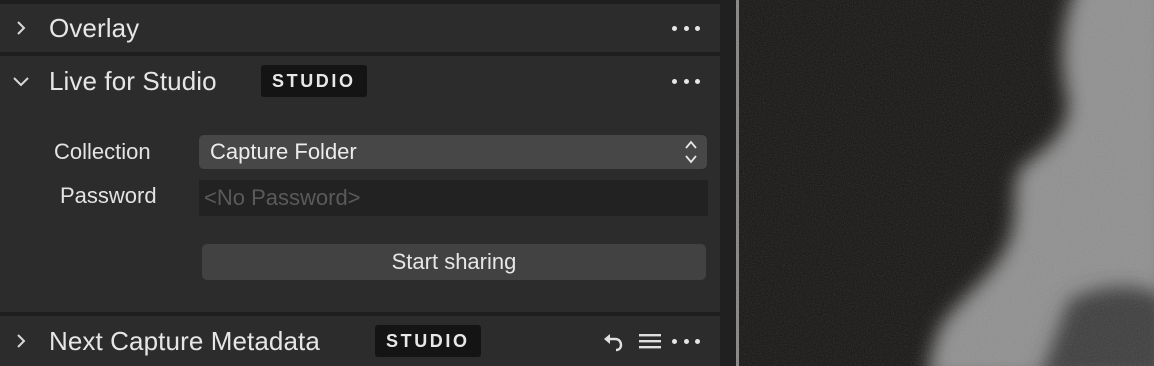  What do you see at coordinates (691, 152) in the screenshot?
I see `up-down-chevron-icon` at bounding box center [691, 152].